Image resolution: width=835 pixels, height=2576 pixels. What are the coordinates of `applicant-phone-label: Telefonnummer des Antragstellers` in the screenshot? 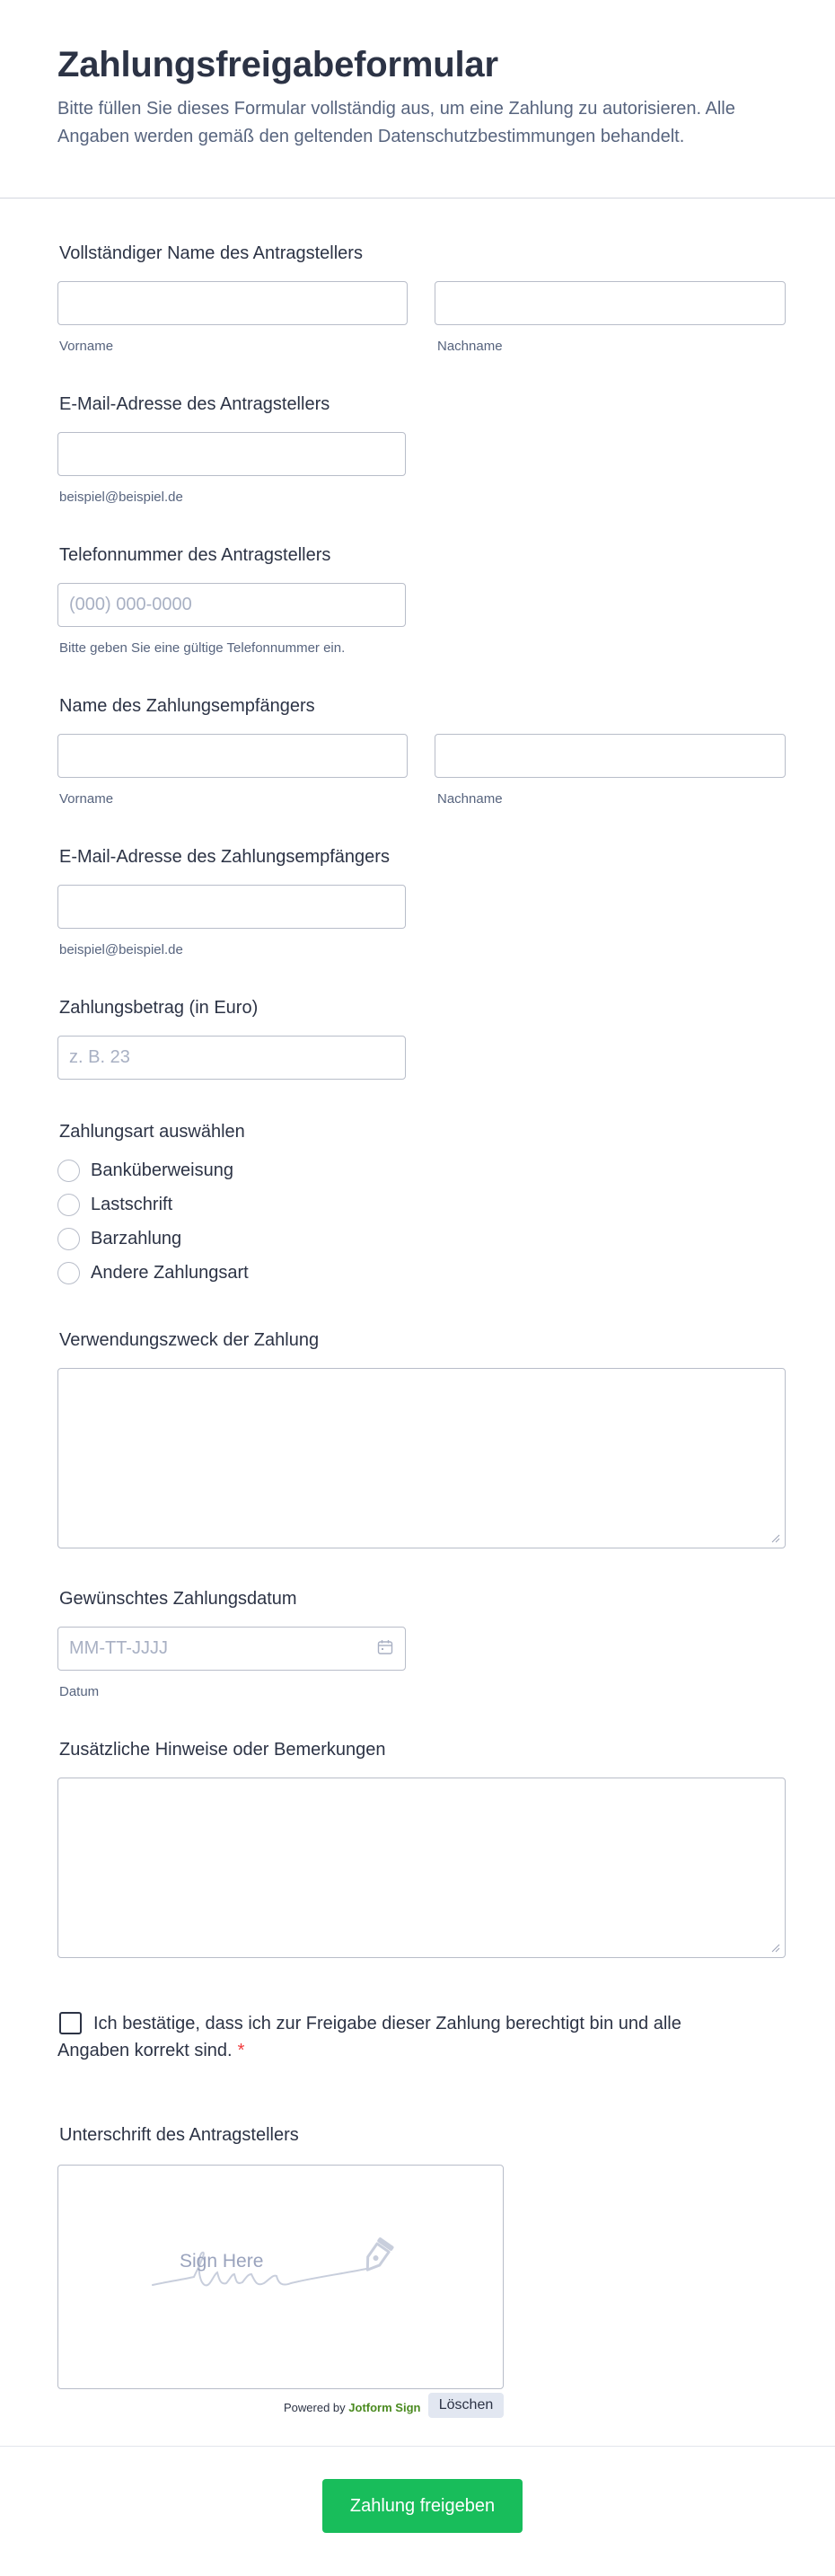 It's located at (195, 555).